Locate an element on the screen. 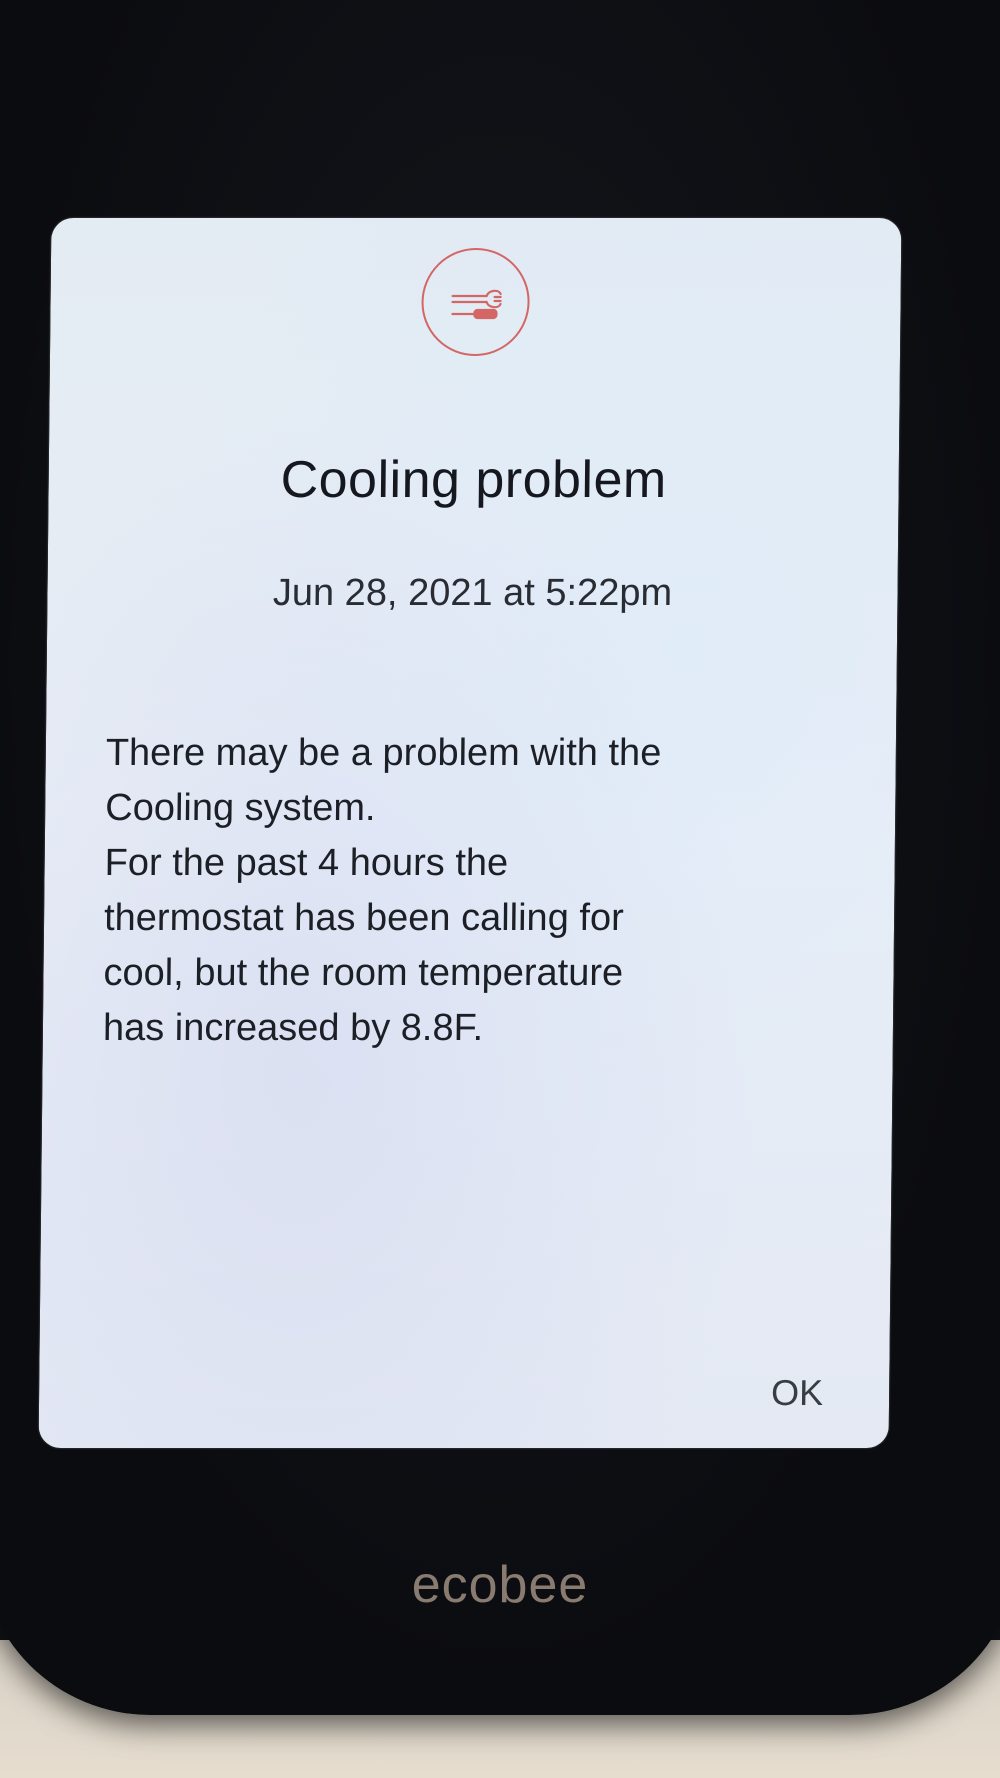 The image size is (1000, 1778). dialog-title: Cooling problem is located at coordinates (474, 480).